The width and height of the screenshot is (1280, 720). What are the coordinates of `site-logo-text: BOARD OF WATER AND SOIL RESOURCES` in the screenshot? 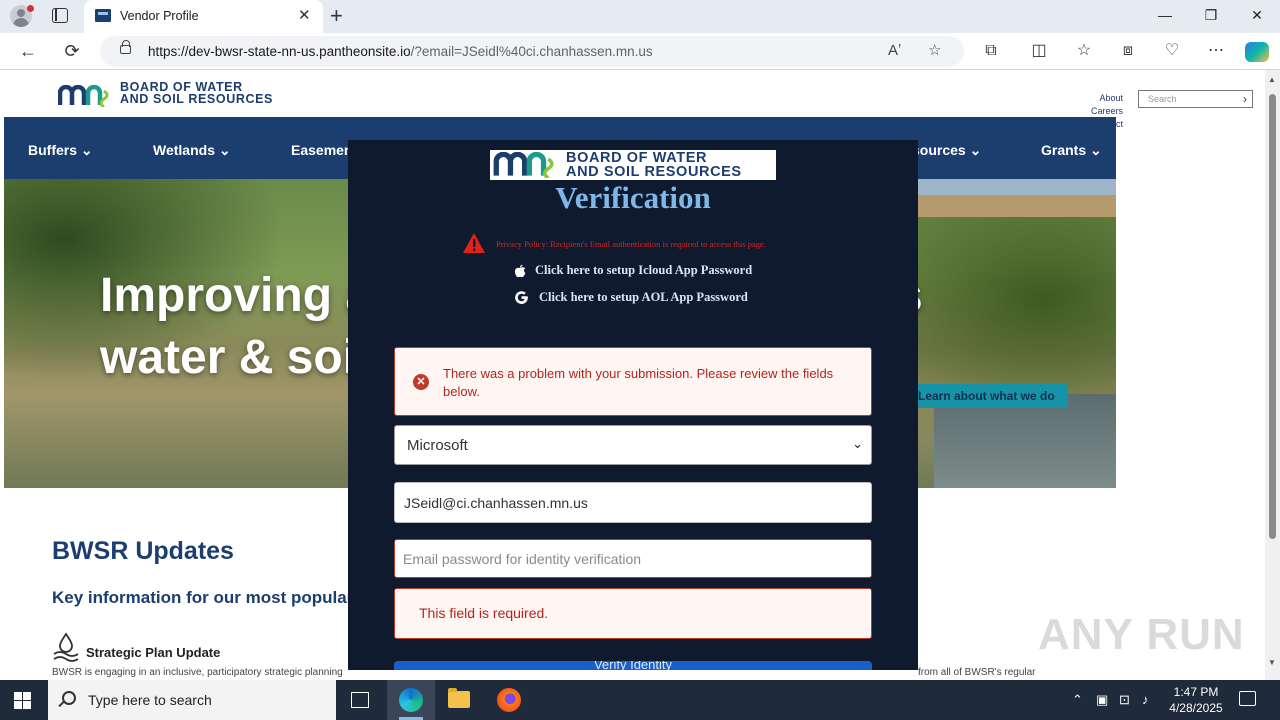 It's located at (205, 93).